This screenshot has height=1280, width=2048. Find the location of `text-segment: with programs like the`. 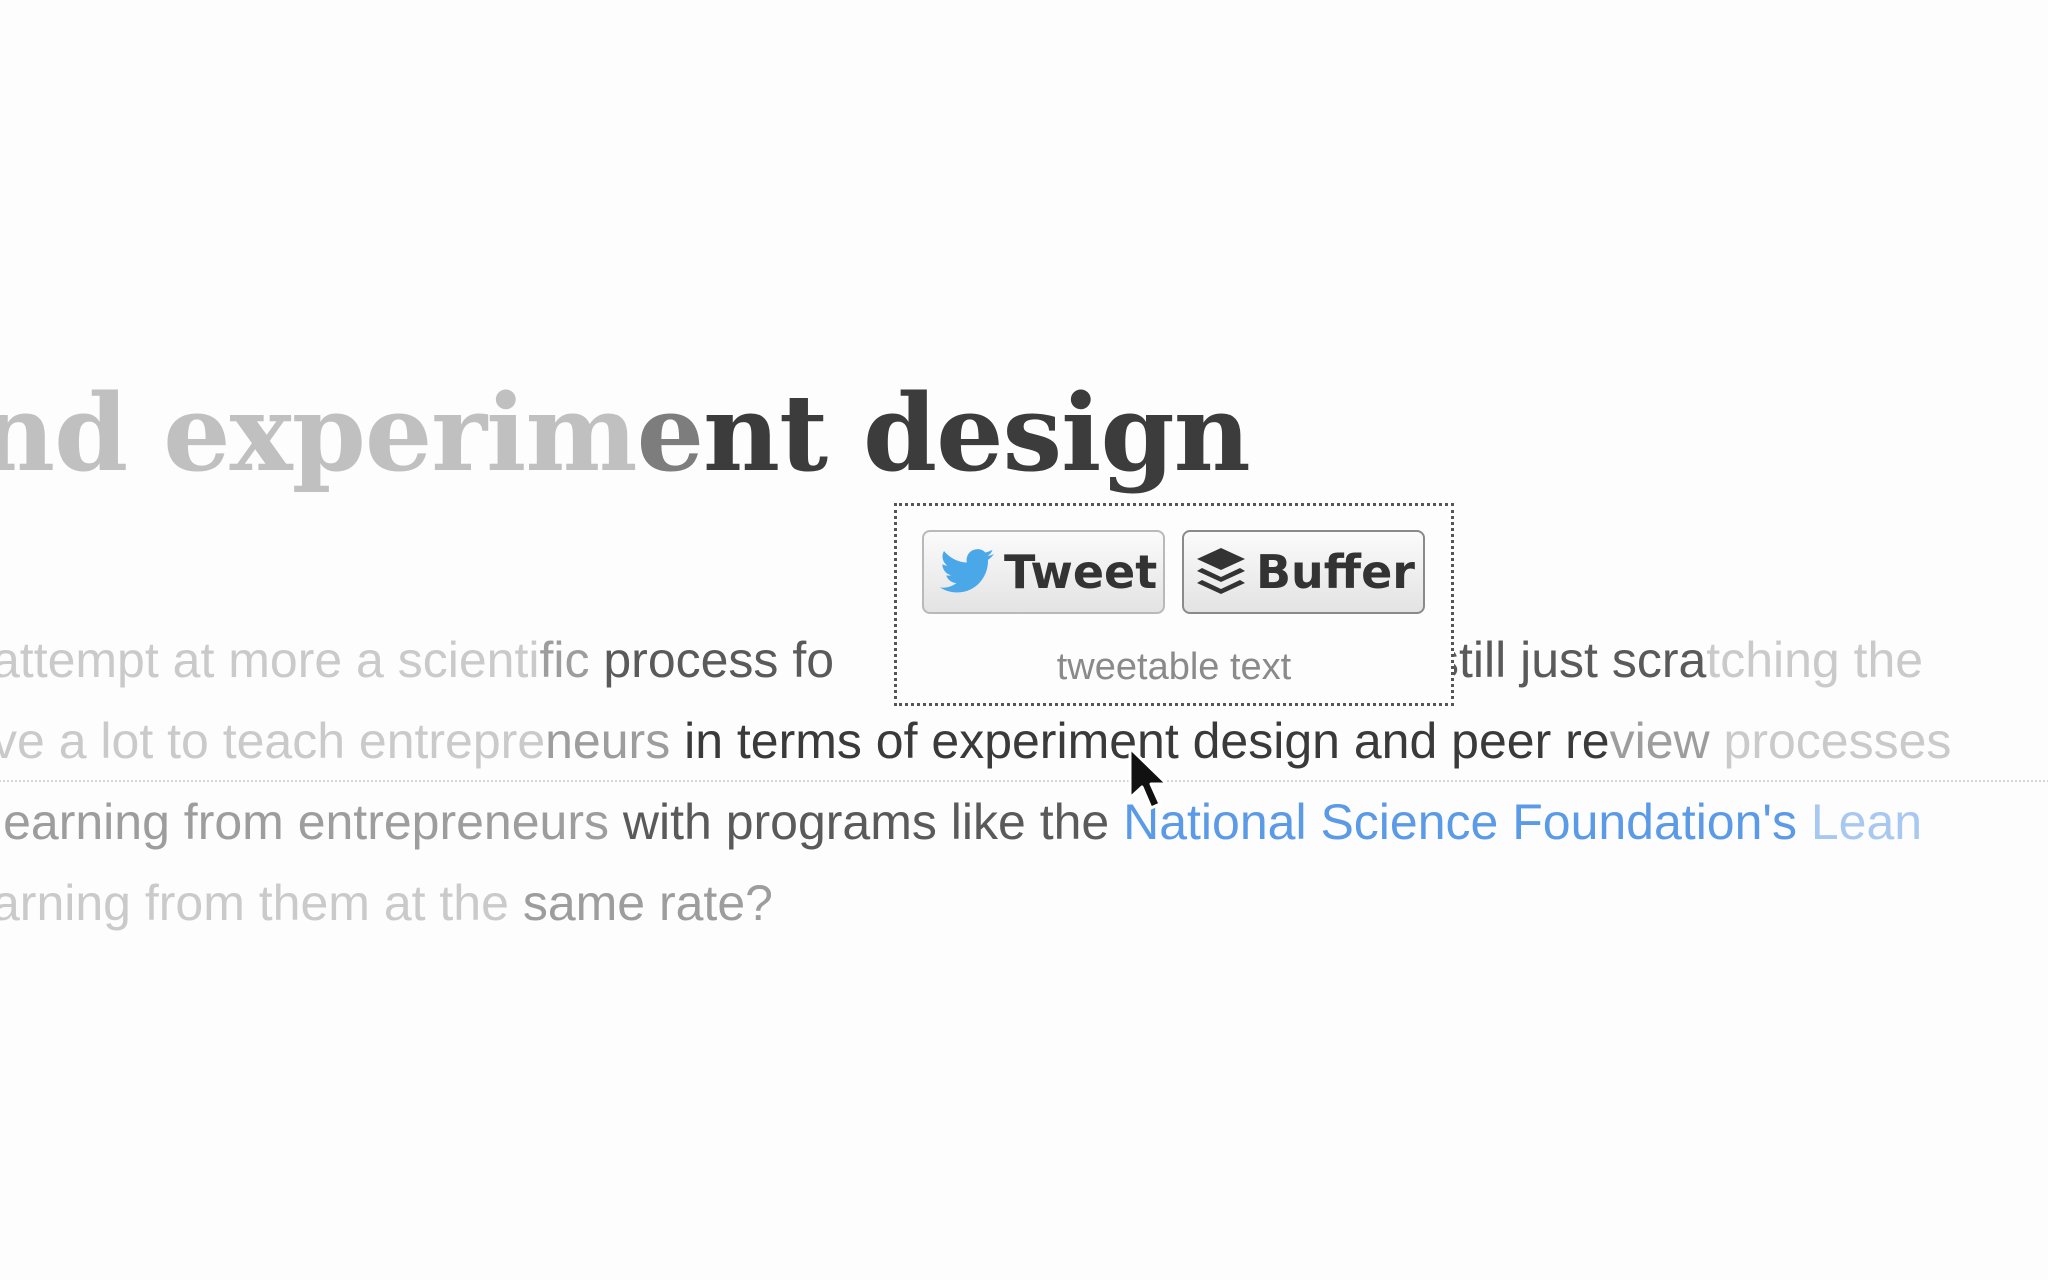

text-segment: with programs like the is located at coordinates (859, 822).